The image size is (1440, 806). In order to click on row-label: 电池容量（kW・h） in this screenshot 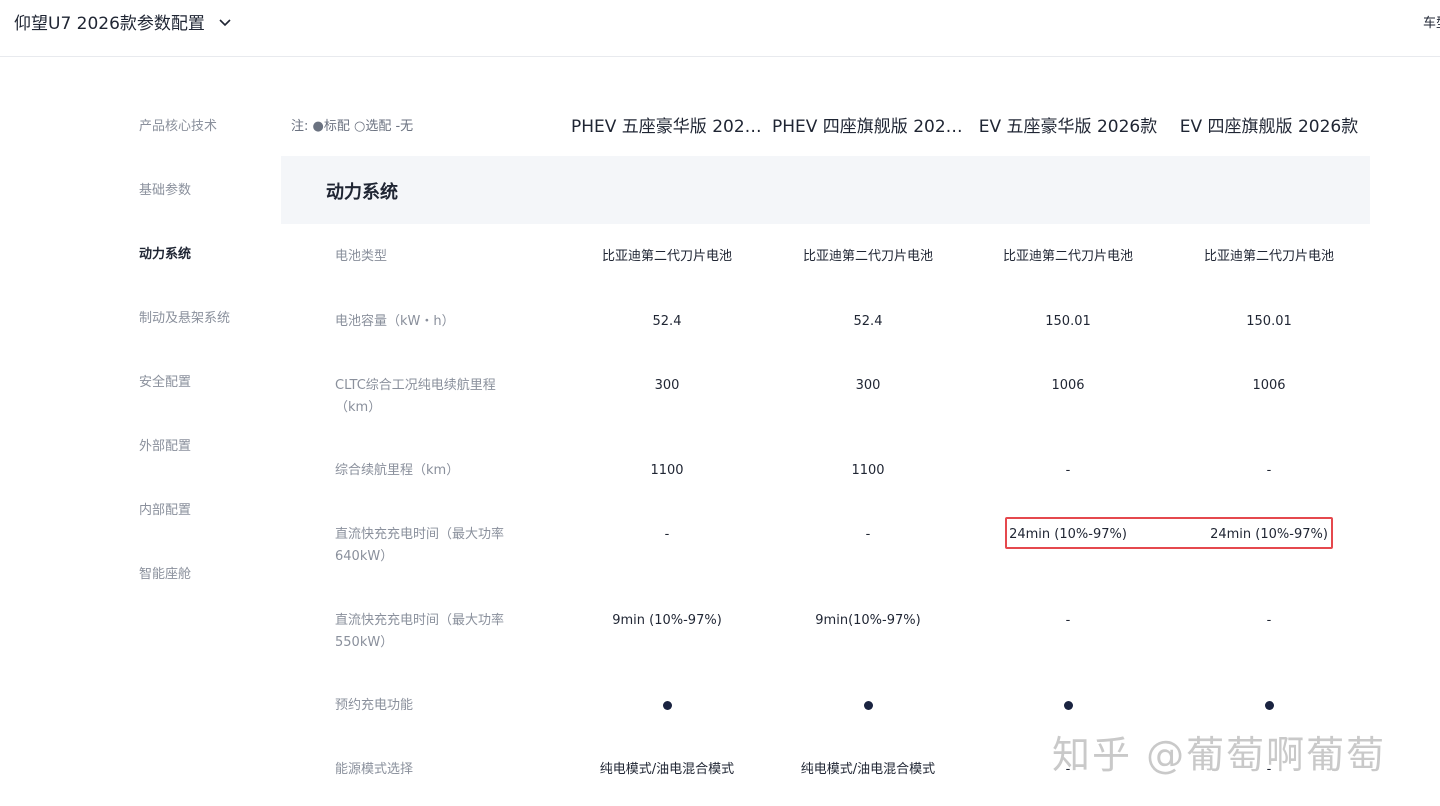, I will do `click(395, 321)`.